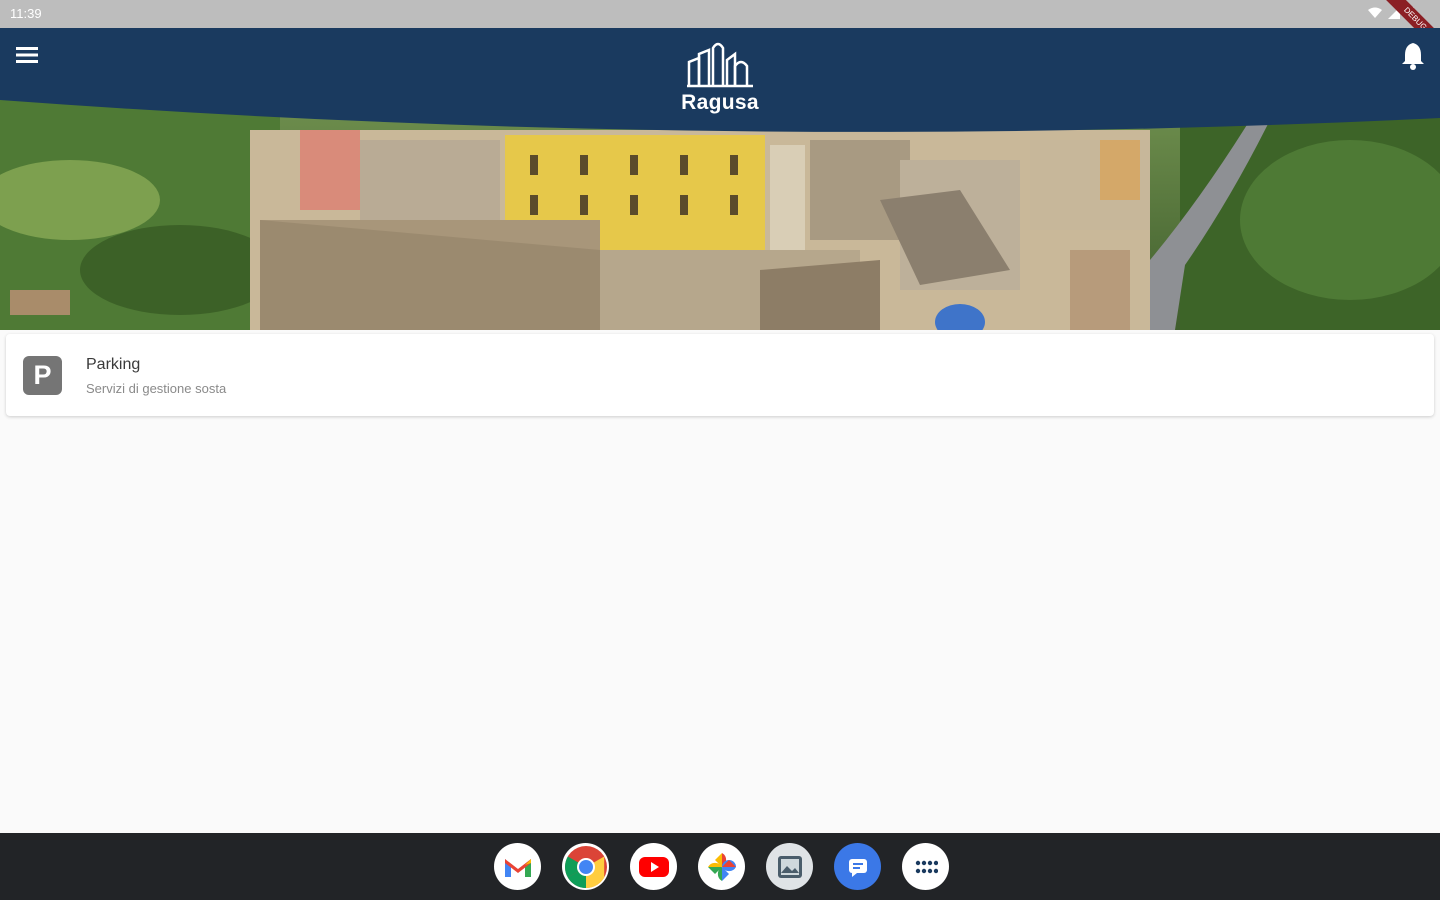 This screenshot has width=1440, height=900. I want to click on grid-dots-icon, so click(926, 866).